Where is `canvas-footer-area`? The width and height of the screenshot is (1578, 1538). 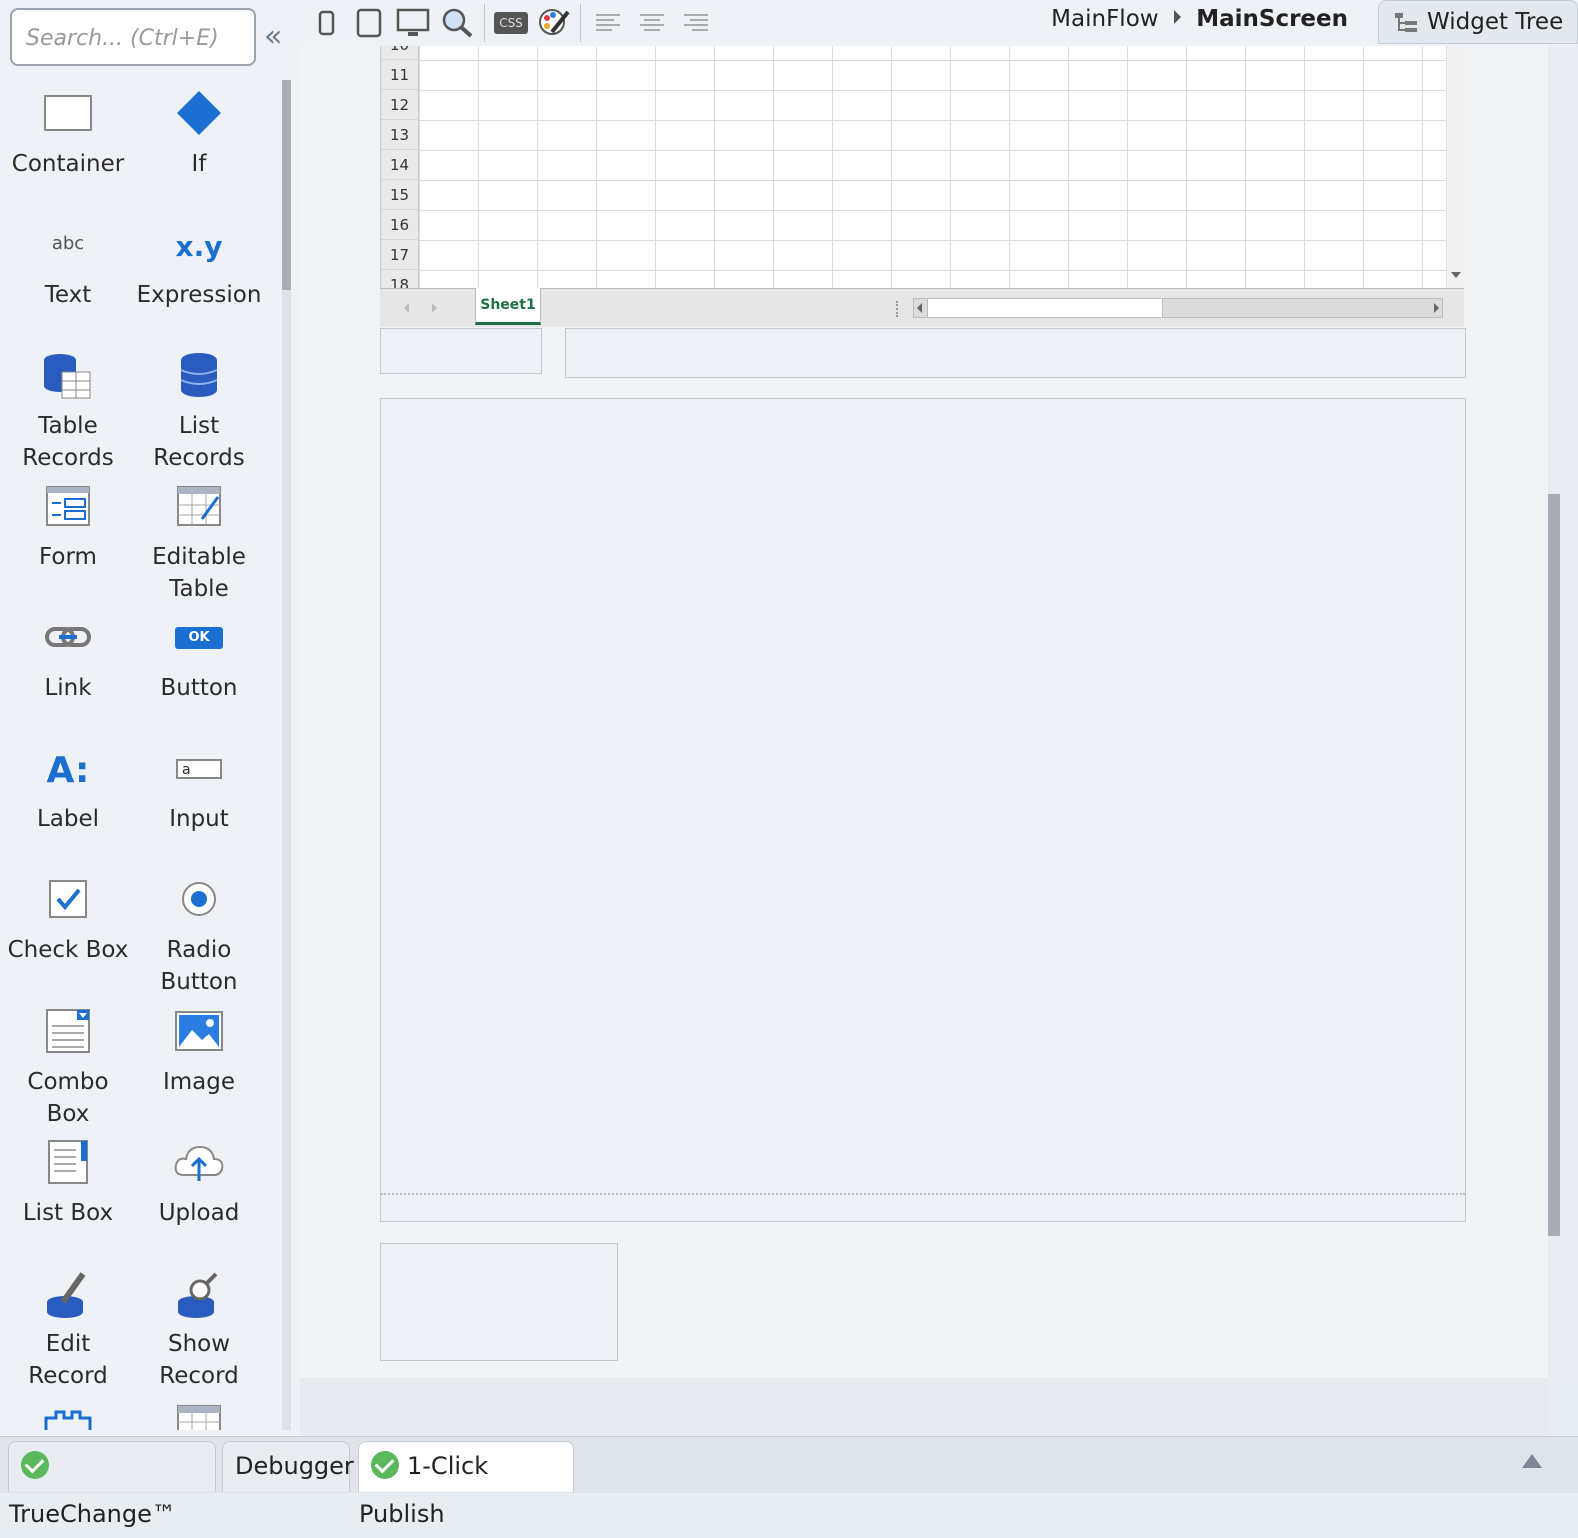 canvas-footer-area is located at coordinates (924, 1407).